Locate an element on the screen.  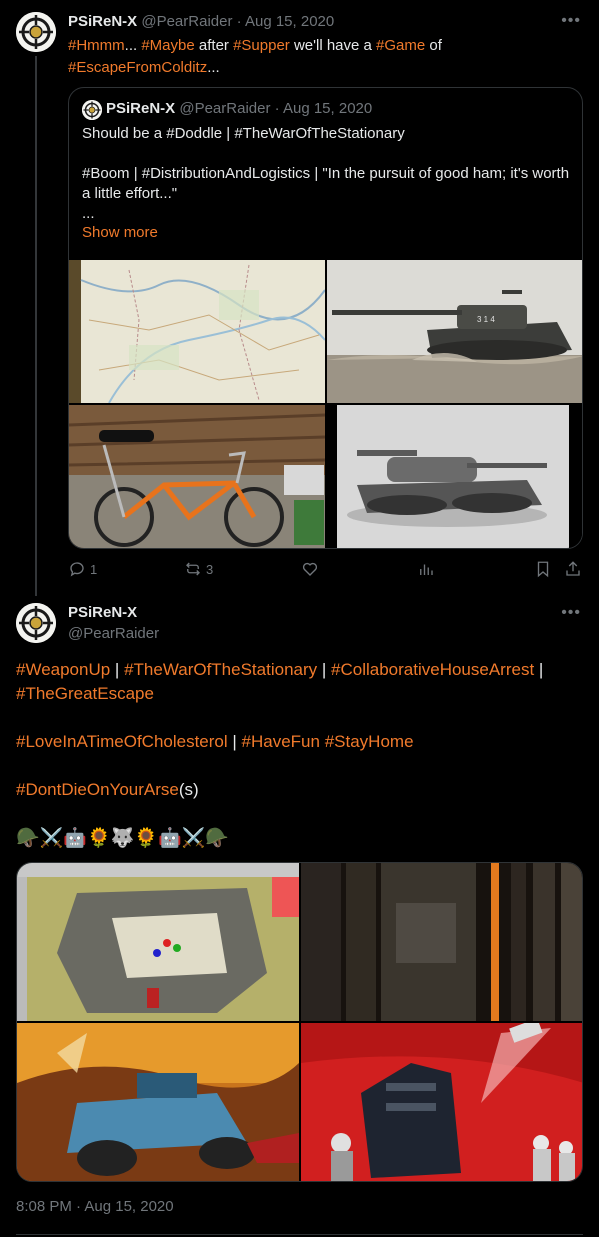
tweet-action-bar: 1 3 is located at coordinates (328, 572).